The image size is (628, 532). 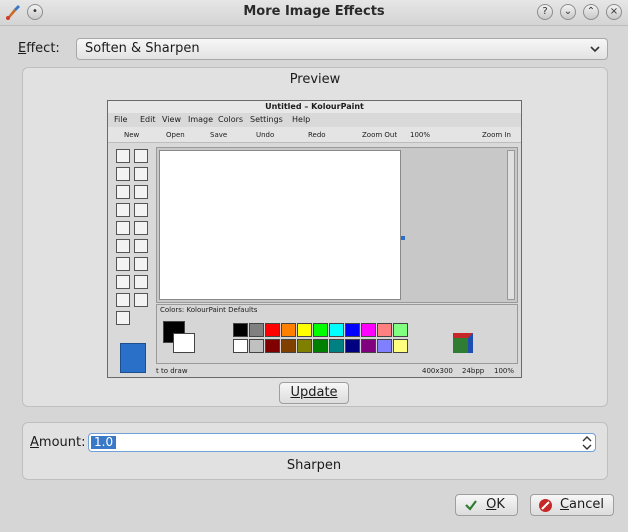 What do you see at coordinates (486, 505) in the screenshot?
I see `ok-button: OK` at bounding box center [486, 505].